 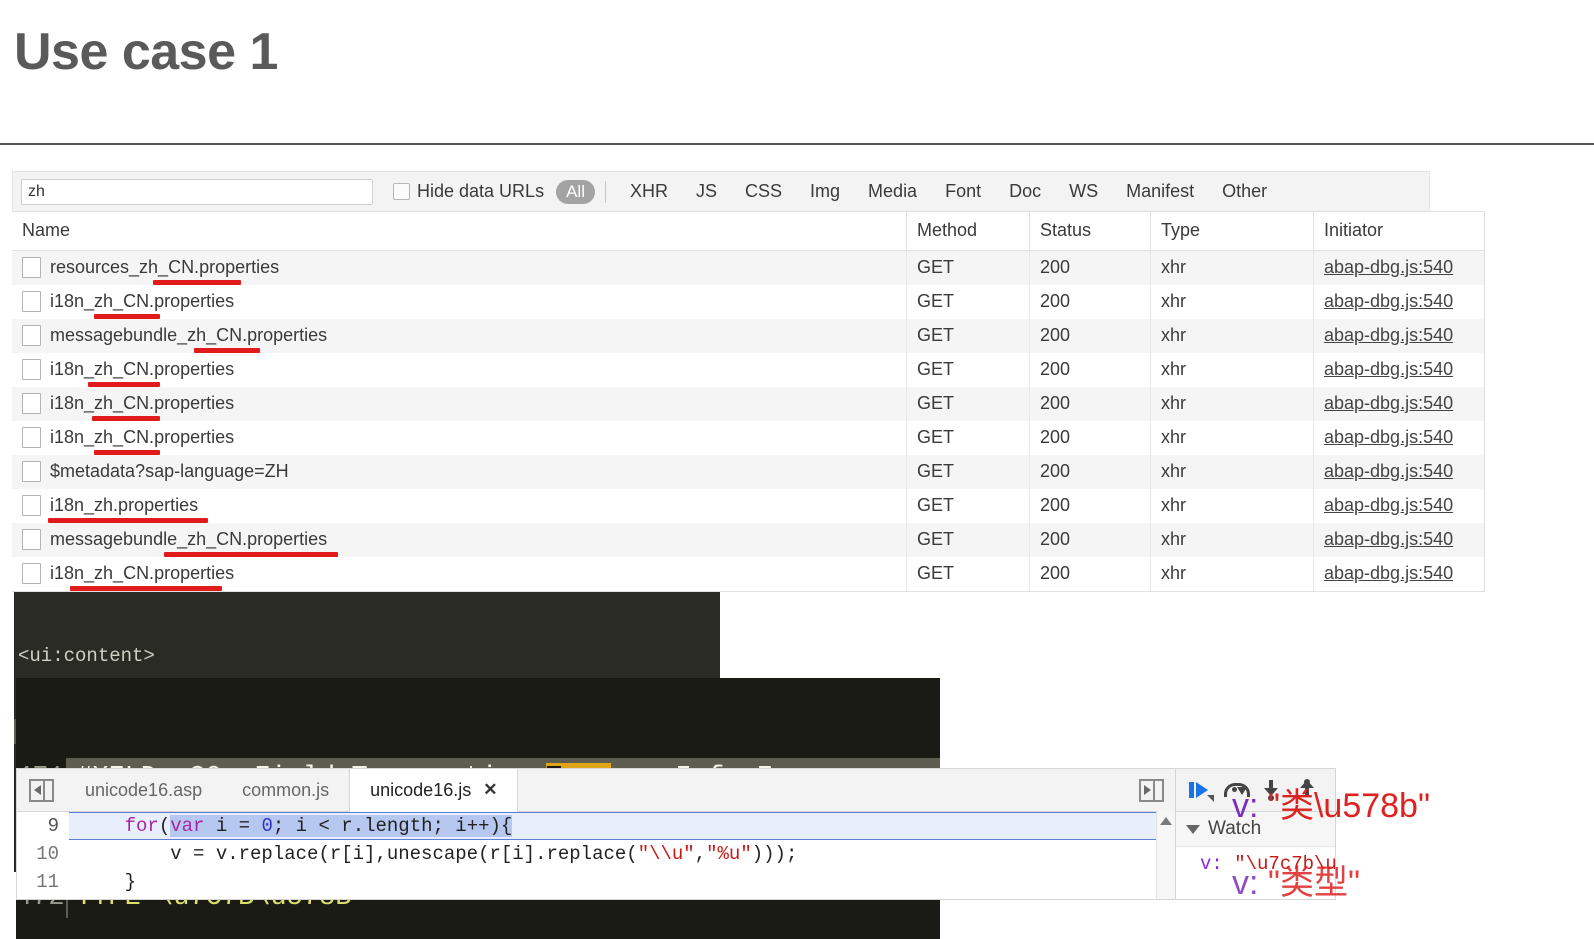 What do you see at coordinates (968, 231) in the screenshot?
I see `column-header-method: Method` at bounding box center [968, 231].